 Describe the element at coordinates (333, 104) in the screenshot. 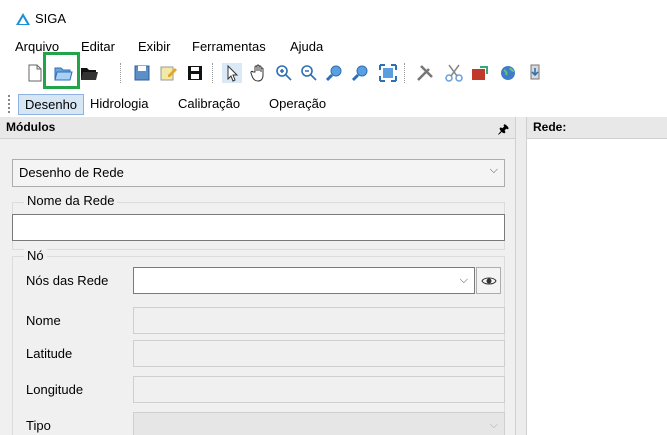

I see `module-tabs: Desenho Hidrologia Calibração Operação` at that location.